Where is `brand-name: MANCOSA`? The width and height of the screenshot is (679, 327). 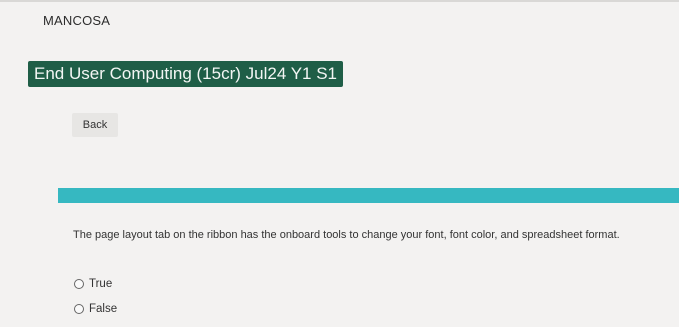
brand-name: MANCOSA is located at coordinates (77, 20).